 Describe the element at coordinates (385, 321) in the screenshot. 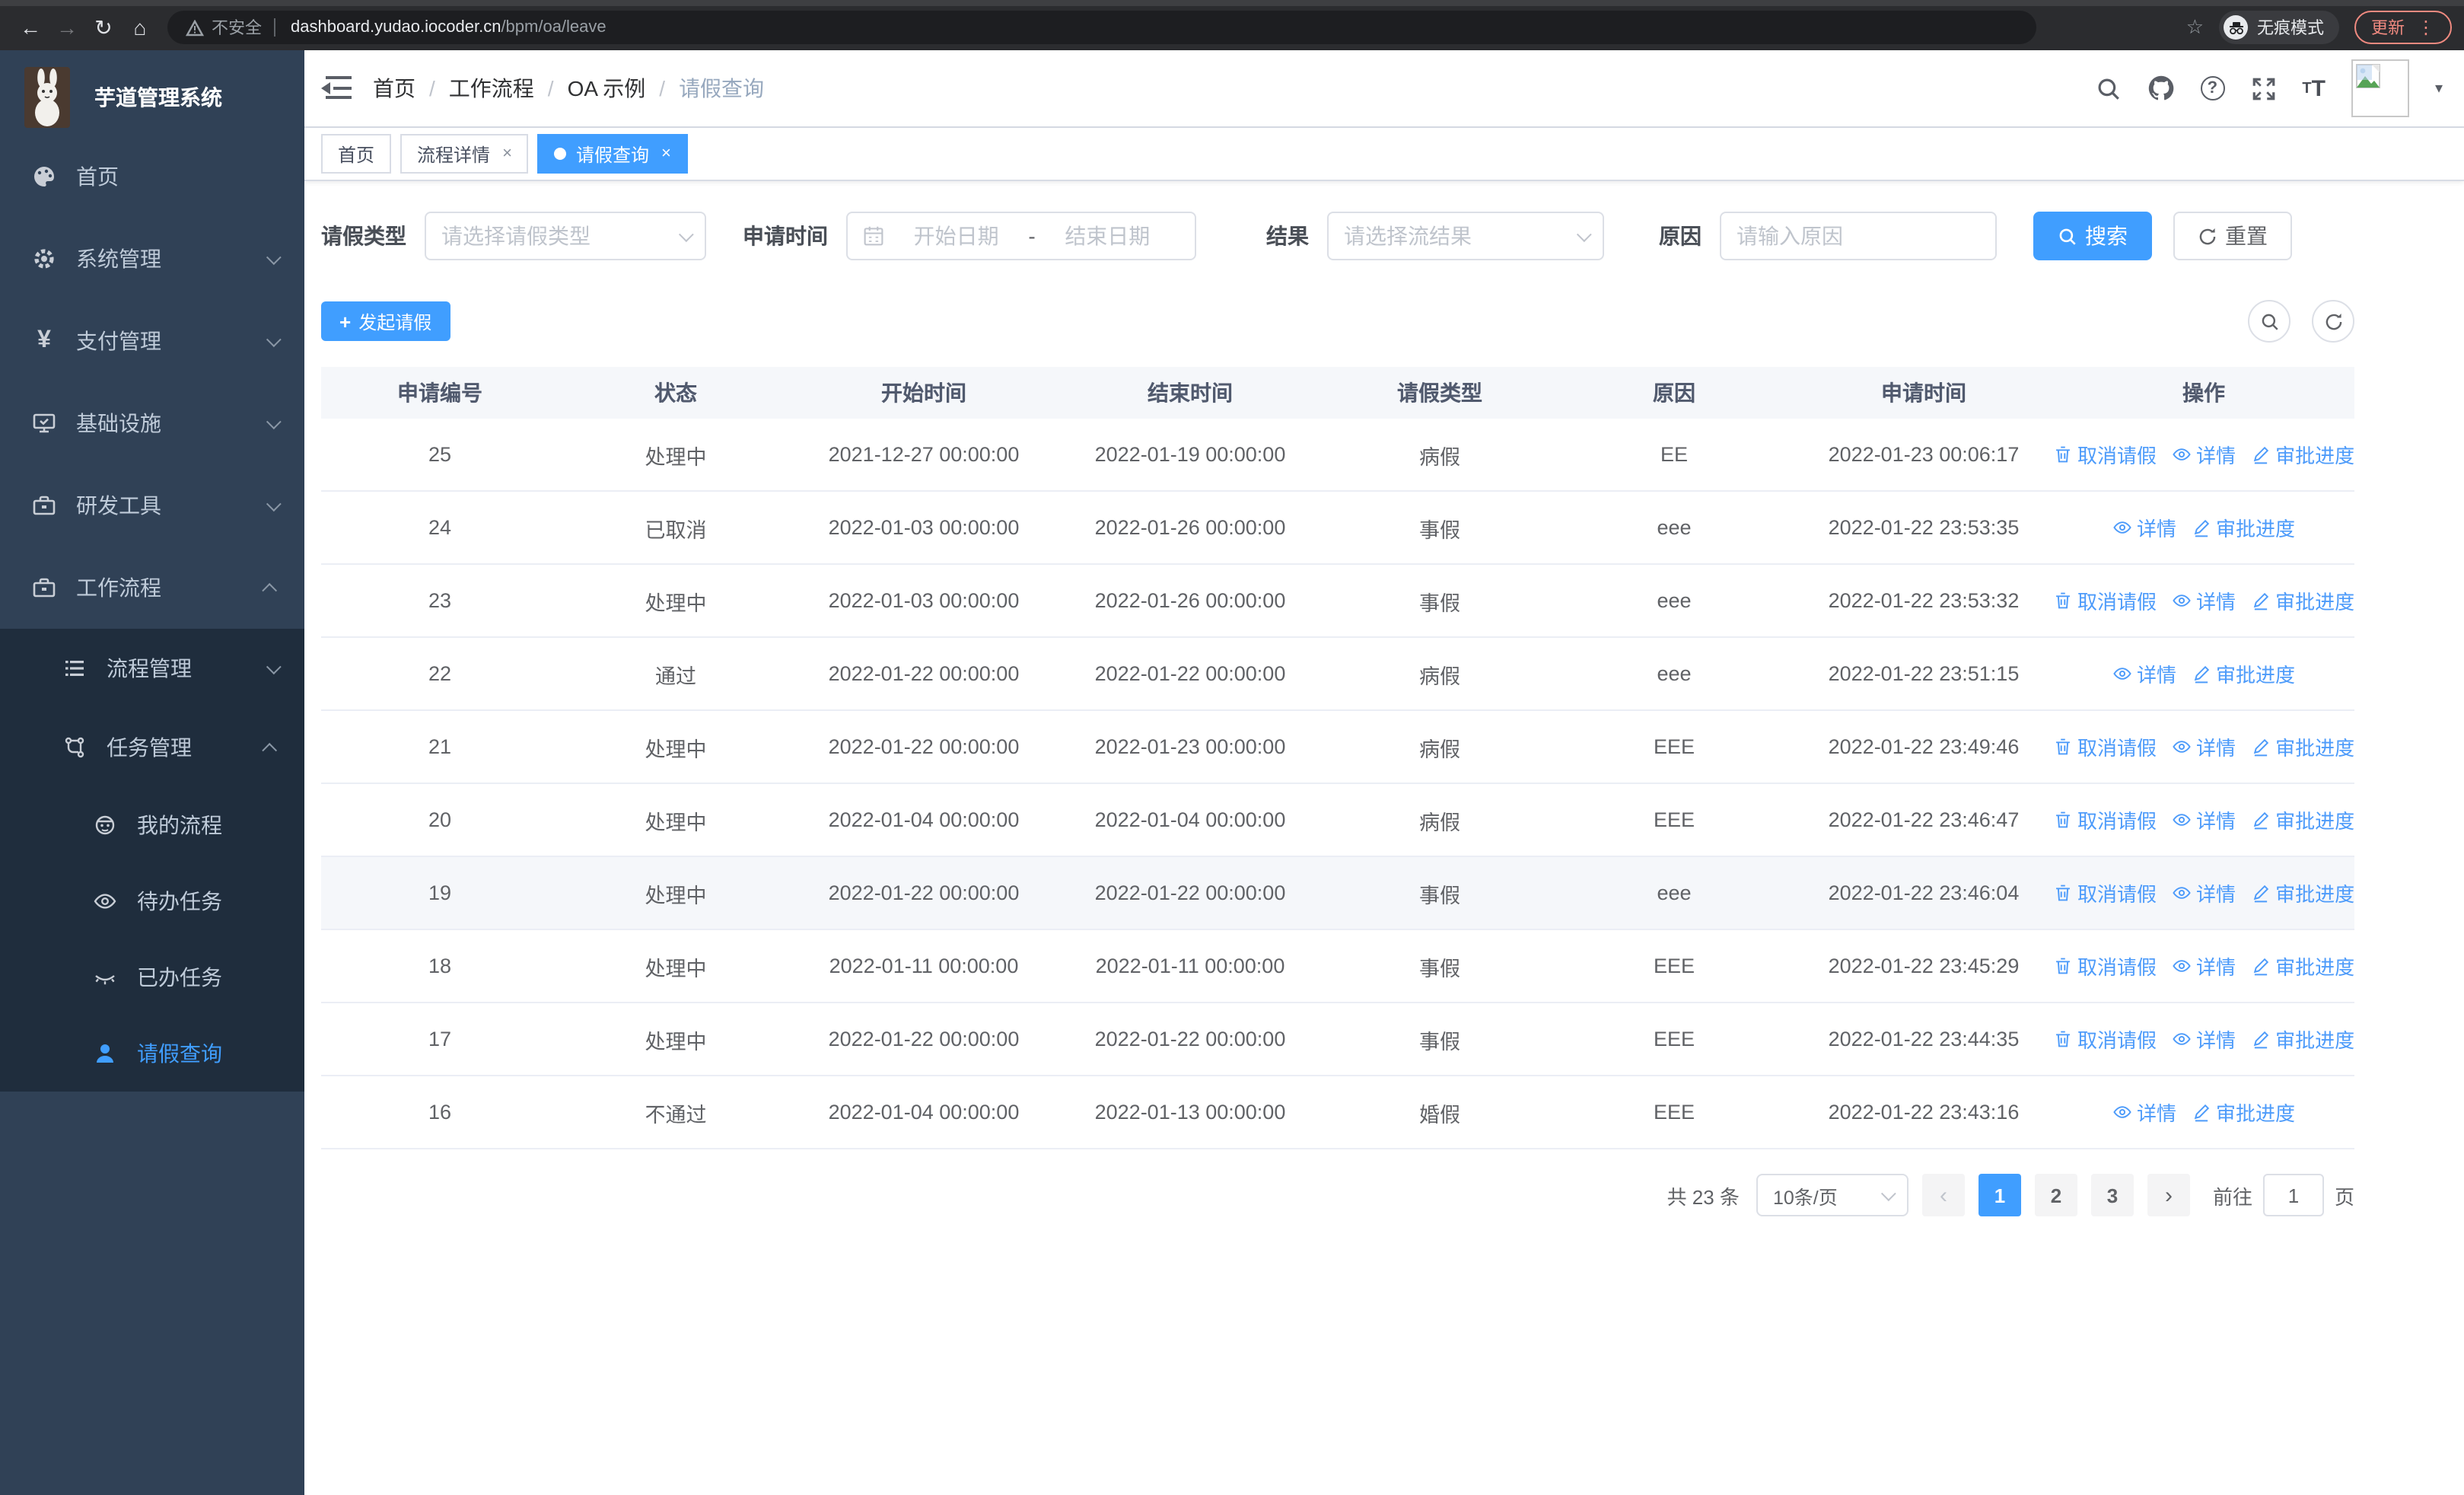

I see `create-leave-button: + 发起请假` at that location.